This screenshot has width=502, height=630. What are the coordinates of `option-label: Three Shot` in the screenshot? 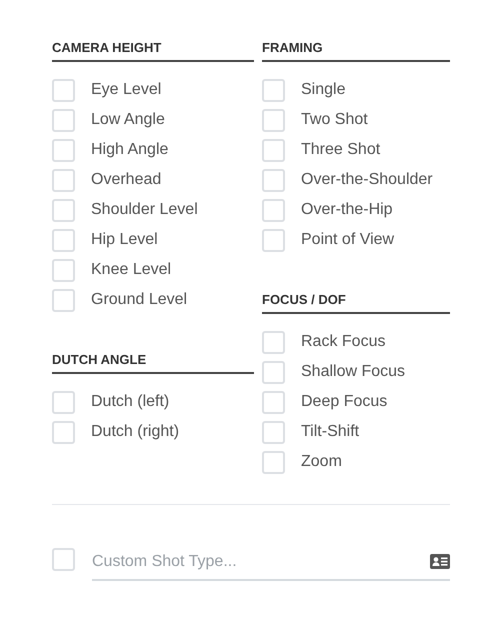 It's located at (340, 150).